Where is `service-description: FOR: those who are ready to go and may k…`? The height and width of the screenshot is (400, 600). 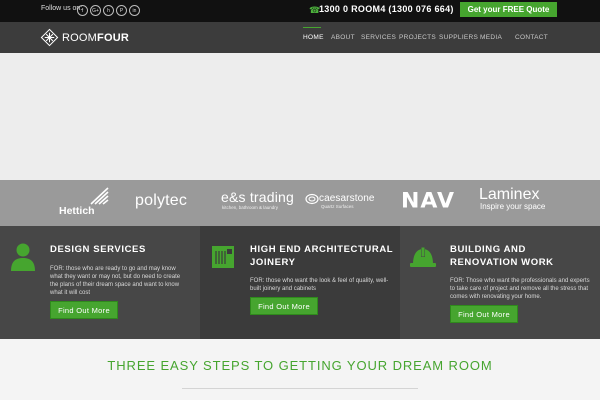
service-description: FOR: those who are ready to go and may k… is located at coordinates (115, 281).